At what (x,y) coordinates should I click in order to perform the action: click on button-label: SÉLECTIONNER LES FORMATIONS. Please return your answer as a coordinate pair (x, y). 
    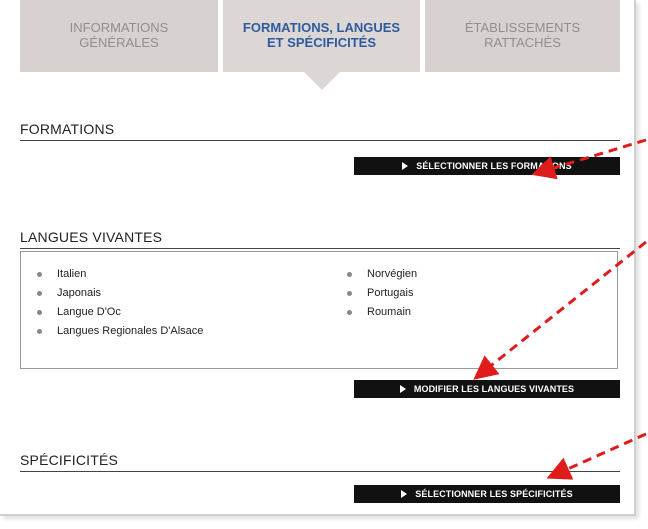
    Looking at the image, I should click on (494, 166).